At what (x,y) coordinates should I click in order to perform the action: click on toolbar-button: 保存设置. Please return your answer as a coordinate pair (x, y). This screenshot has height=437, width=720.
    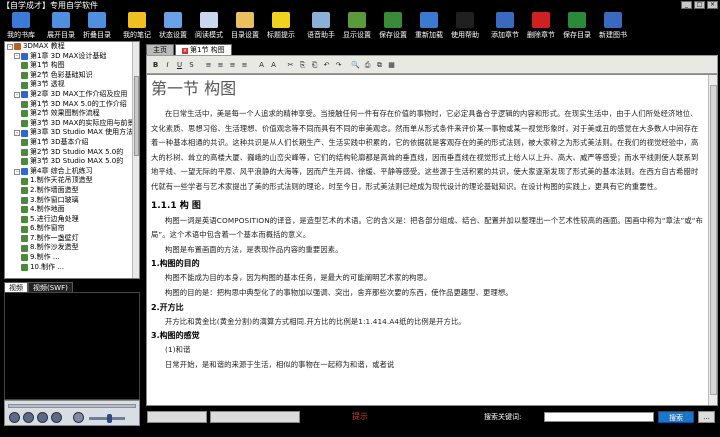
    Looking at the image, I should click on (393, 25).